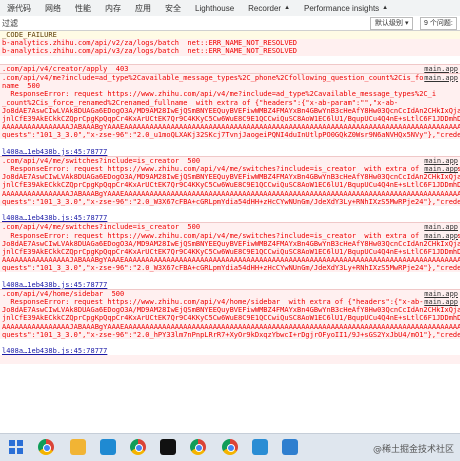 This screenshot has width=460, height=461. I want to click on console-error-line: .com/api/v4/creator/apply 403 main.app, so click(230, 68).